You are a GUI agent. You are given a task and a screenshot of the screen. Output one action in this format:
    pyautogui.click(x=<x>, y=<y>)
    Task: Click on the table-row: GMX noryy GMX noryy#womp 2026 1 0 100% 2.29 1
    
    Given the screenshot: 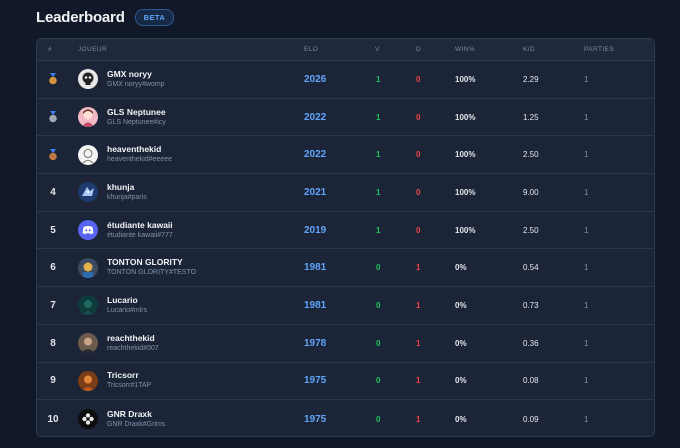 What is the action you would take?
    pyautogui.click(x=345, y=80)
    